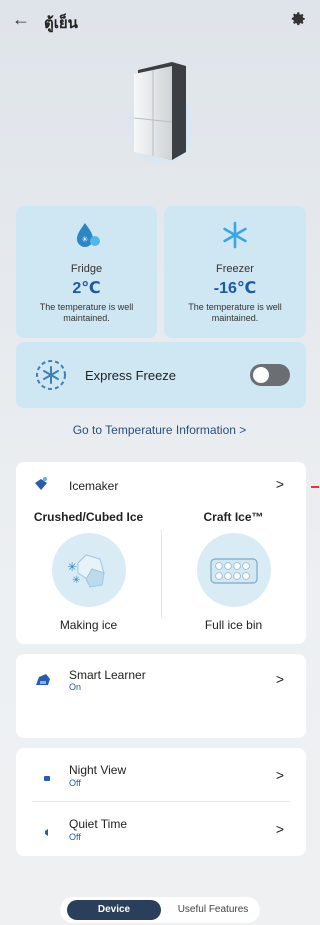 The image size is (320, 925). I want to click on crushed-ice-icon: ✳ ✳, so click(88, 570).